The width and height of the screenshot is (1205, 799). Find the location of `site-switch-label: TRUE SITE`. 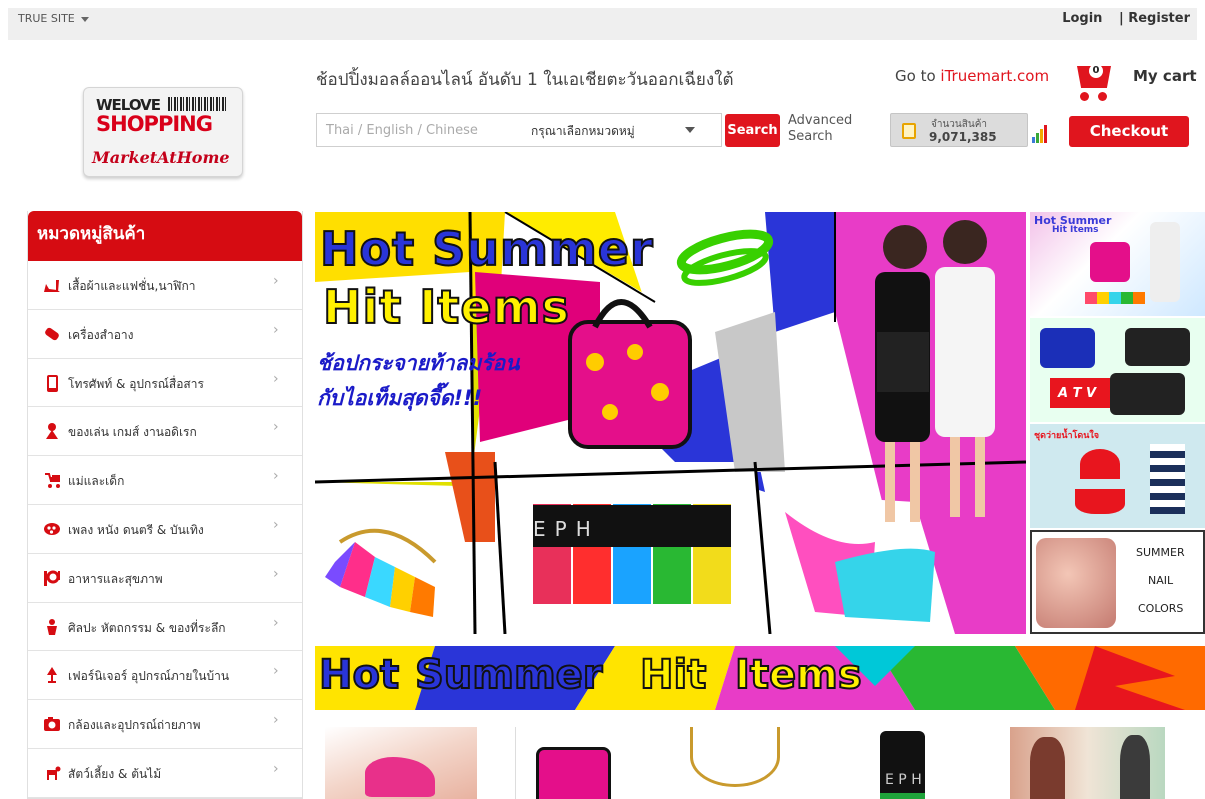

site-switch-label: TRUE SITE is located at coordinates (46, 18).